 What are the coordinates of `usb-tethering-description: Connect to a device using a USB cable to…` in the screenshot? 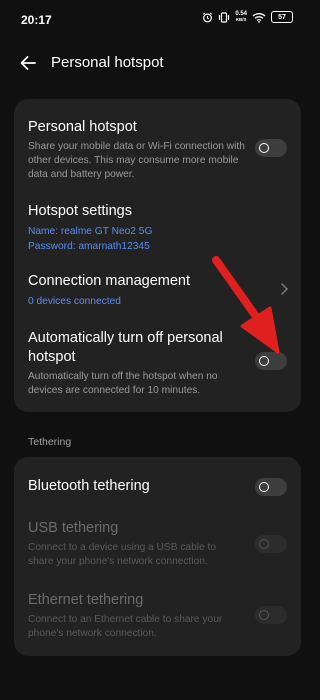 It's located at (122, 554).